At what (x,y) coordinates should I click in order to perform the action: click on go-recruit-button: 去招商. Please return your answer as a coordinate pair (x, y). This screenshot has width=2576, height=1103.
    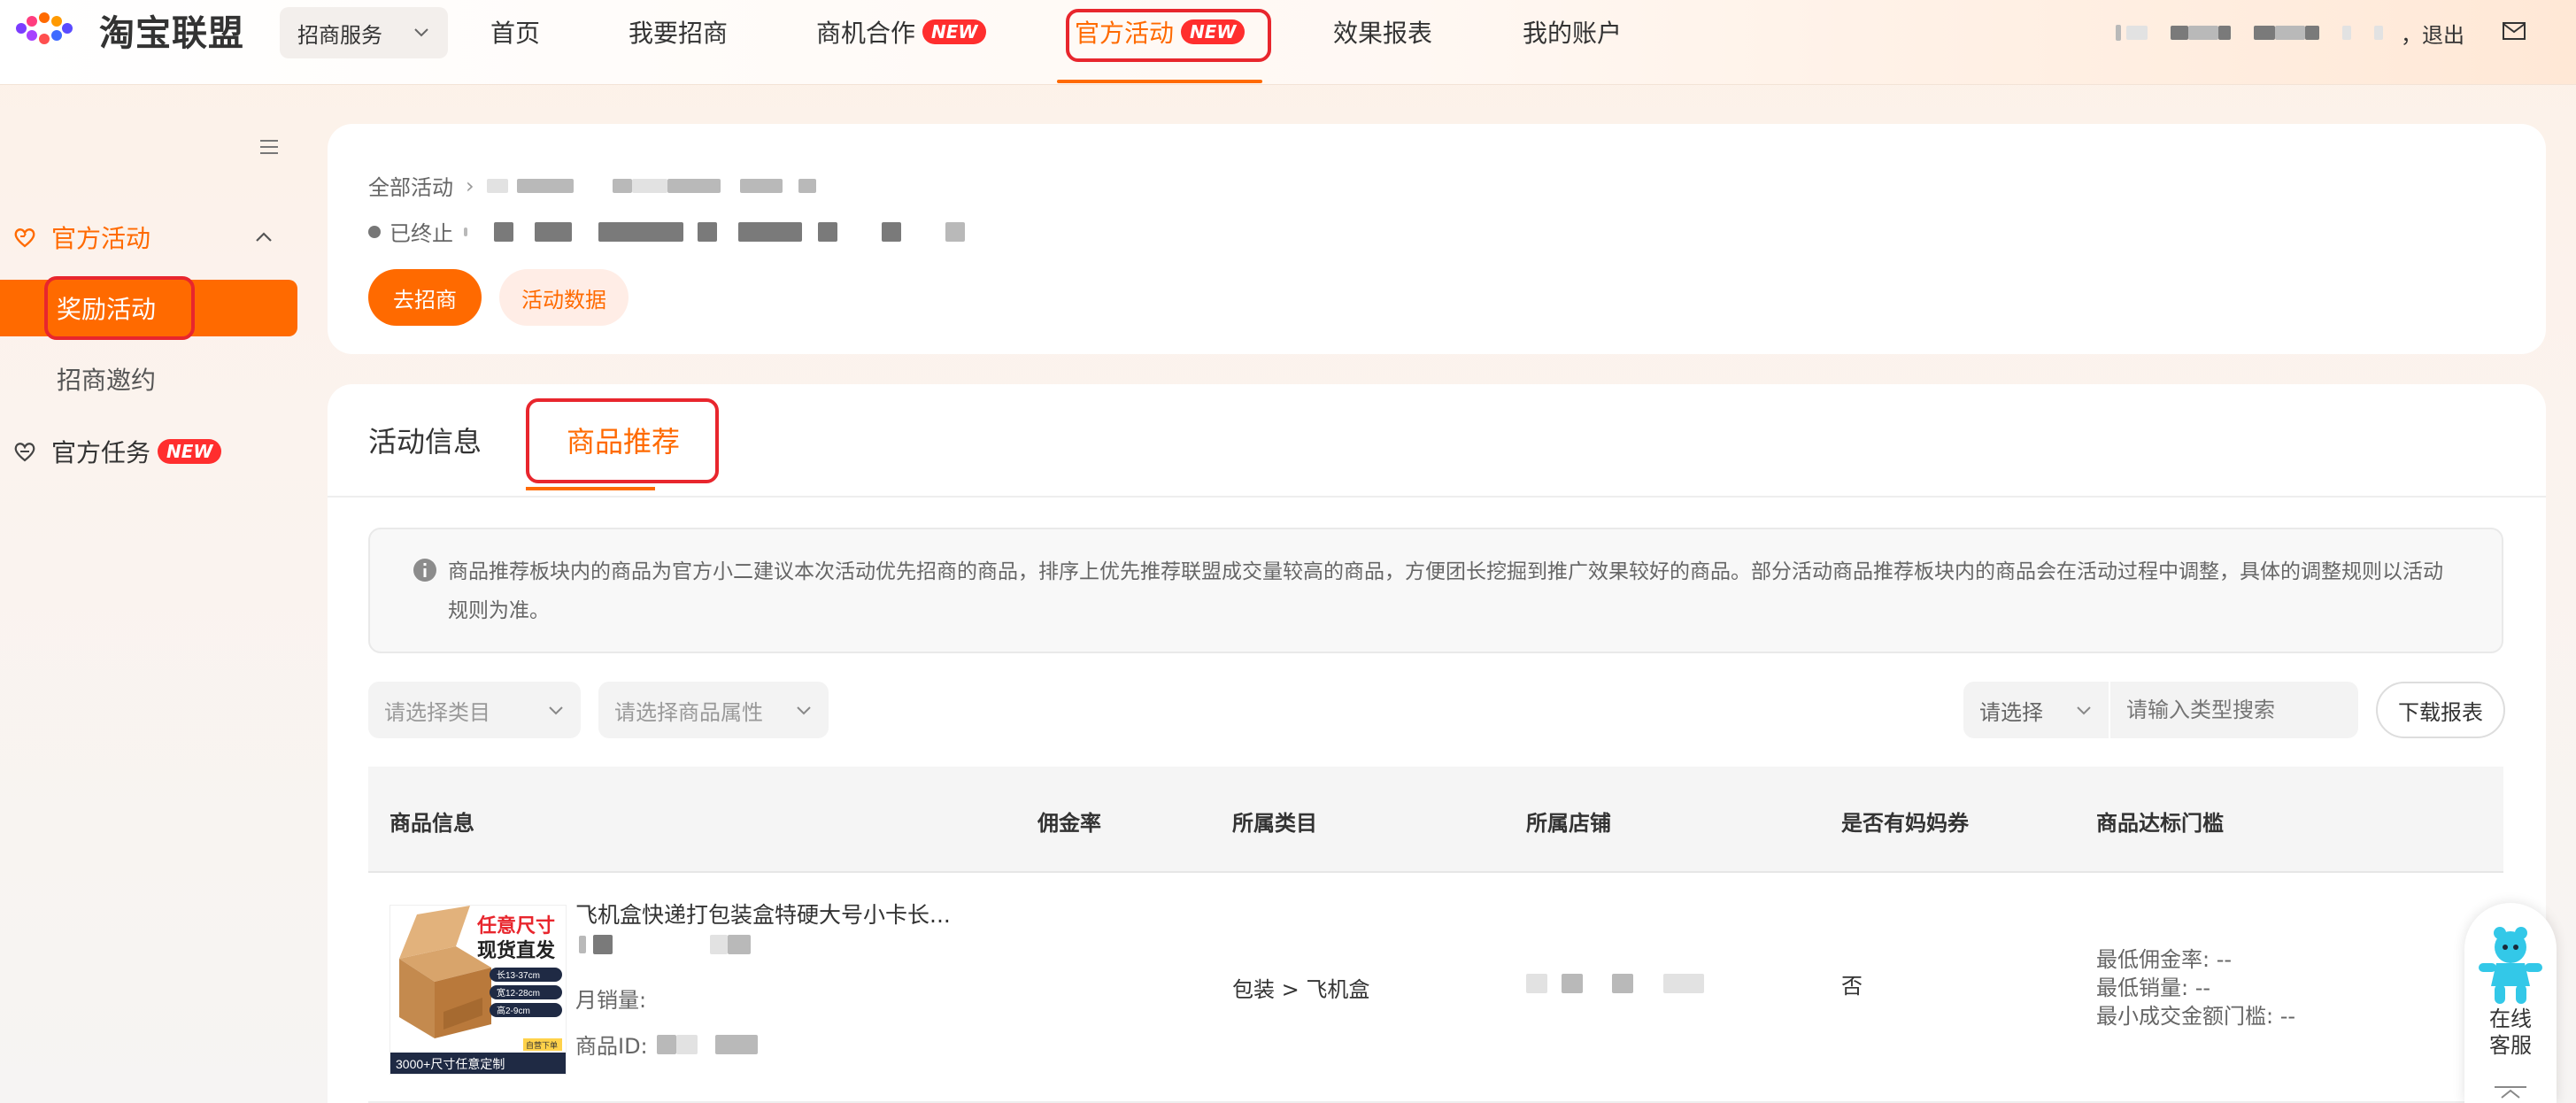
    Looking at the image, I should click on (425, 298).